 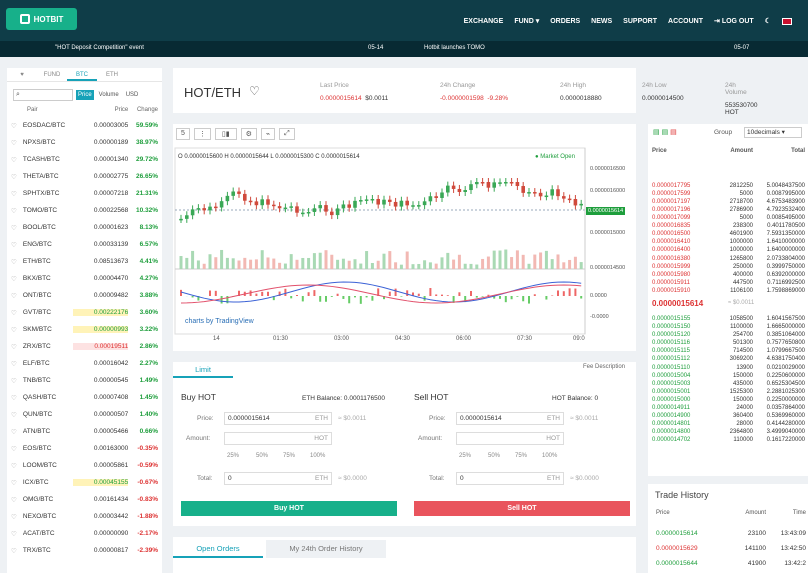 What do you see at coordinates (728, 359) in the screenshot?
I see `bid-row: 0.0000015112 3069200 4.6381750400` at bounding box center [728, 359].